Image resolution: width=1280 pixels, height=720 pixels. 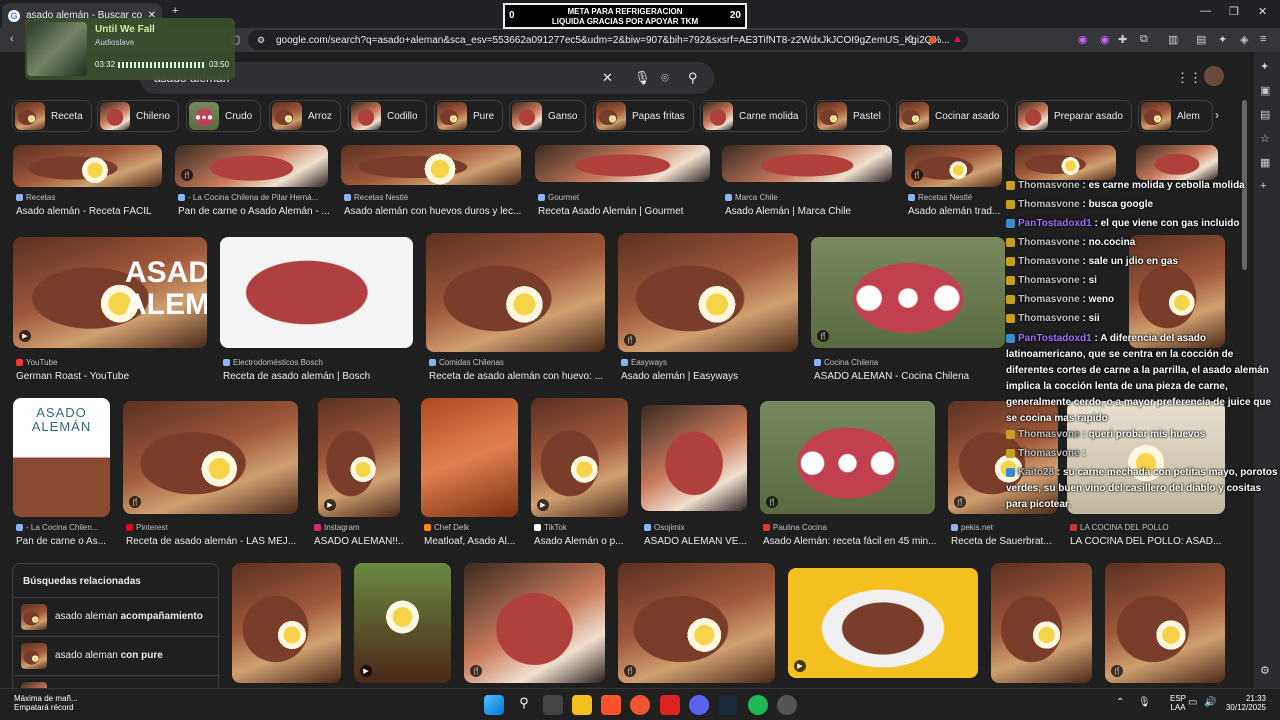 What do you see at coordinates (1246, 703) in the screenshot?
I see `clock: 21:33 30/12/2025` at bounding box center [1246, 703].